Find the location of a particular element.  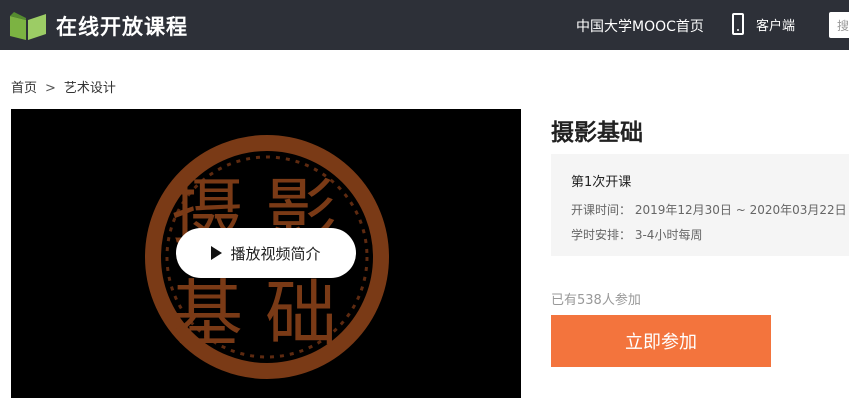

schedule-label: 开课时间： is located at coordinates (601, 210).